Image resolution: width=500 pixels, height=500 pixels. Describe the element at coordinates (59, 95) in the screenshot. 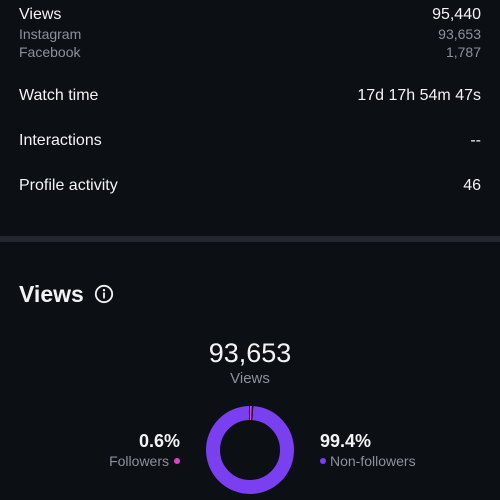

I see `watch-time-label: Watch time` at that location.